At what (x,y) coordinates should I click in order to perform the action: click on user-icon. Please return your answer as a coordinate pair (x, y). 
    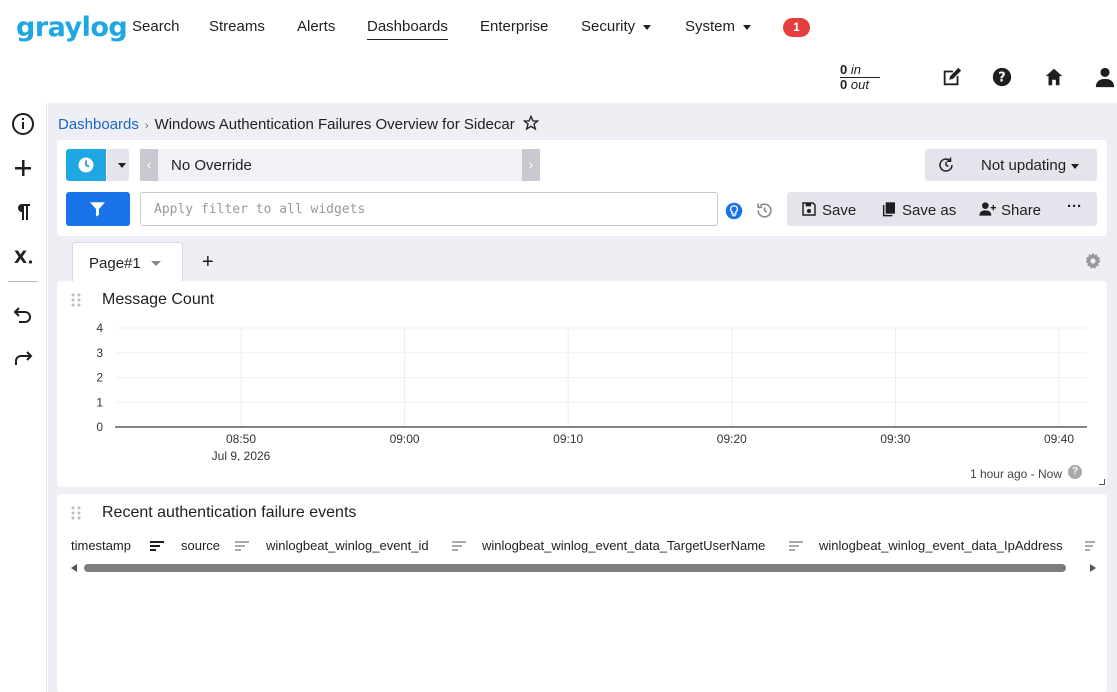
    Looking at the image, I should click on (1105, 77).